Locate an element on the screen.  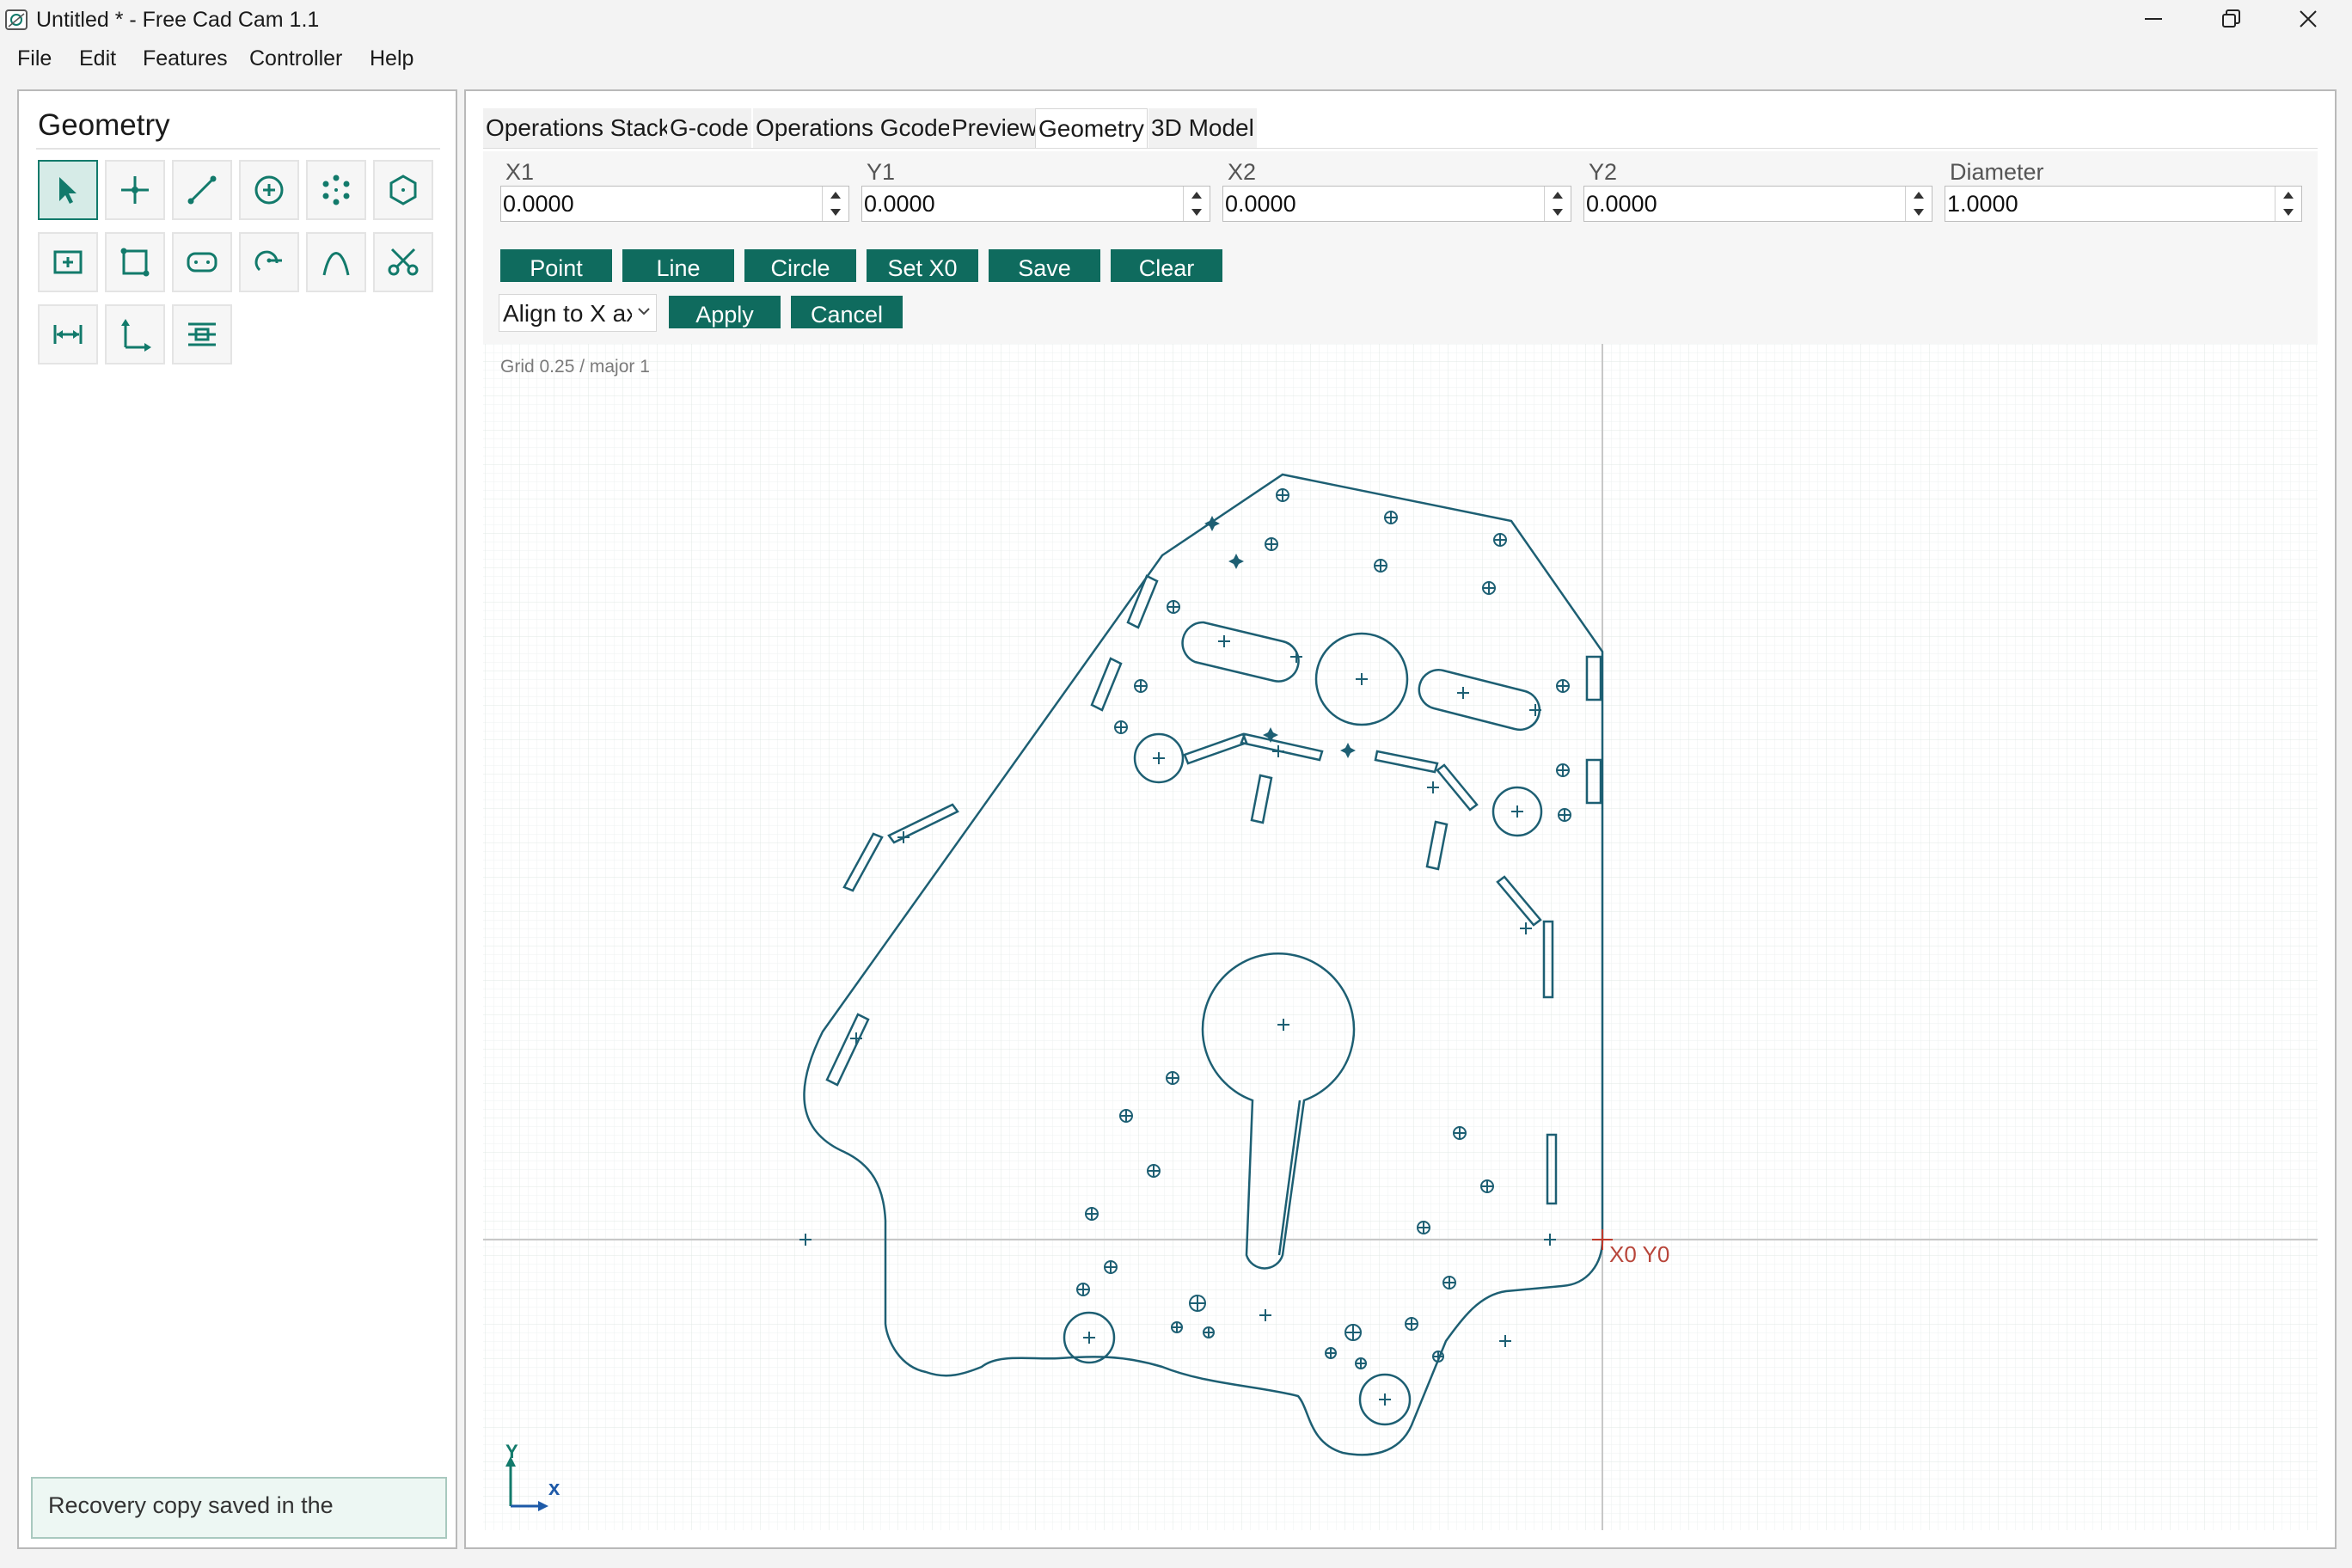
rectangle-corner-tool-button is located at coordinates (135, 262).